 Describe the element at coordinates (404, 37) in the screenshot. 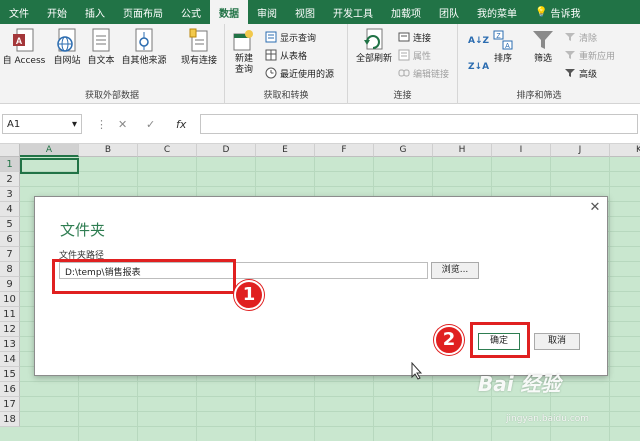

I see `connections-icon` at that location.